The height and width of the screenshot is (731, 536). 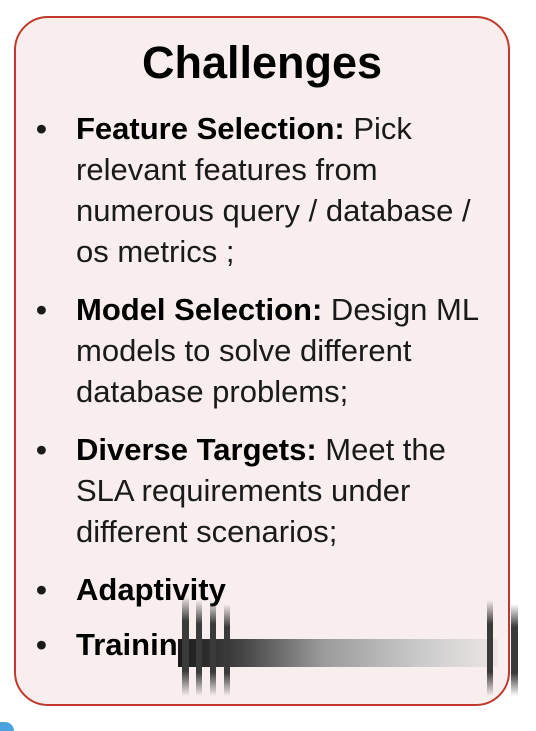 What do you see at coordinates (7, 726) in the screenshot?
I see `corner-accent` at bounding box center [7, 726].